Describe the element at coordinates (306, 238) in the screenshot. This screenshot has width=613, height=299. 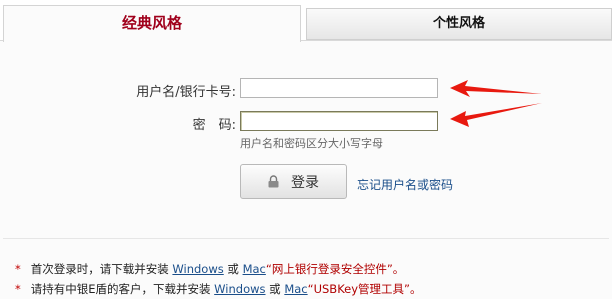
I see `divider` at that location.